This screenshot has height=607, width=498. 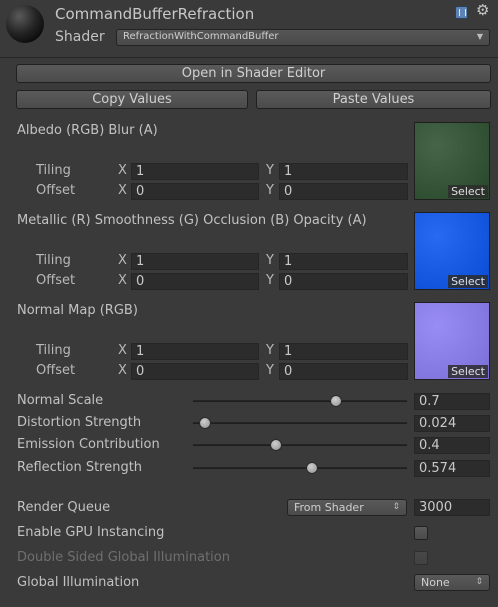 What do you see at coordinates (468, 191) in the screenshot?
I see `albedo-select-button: Select` at bounding box center [468, 191].